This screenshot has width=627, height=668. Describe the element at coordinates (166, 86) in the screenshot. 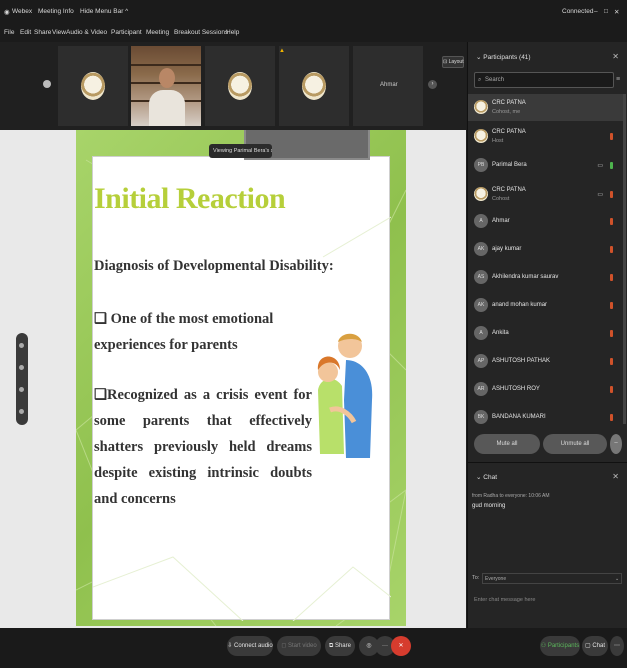

I see `video-tile-active-speaker` at that location.